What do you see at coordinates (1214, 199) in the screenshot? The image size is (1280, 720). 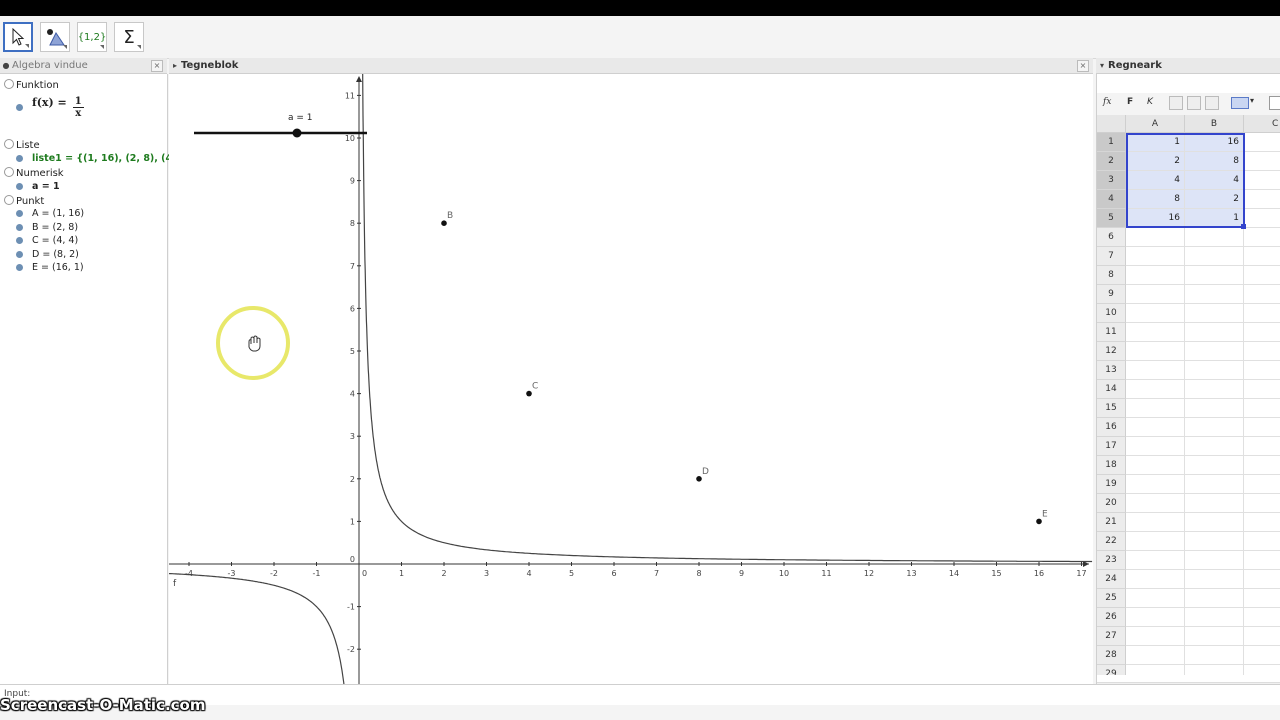 I see `cell-b: 2` at bounding box center [1214, 199].